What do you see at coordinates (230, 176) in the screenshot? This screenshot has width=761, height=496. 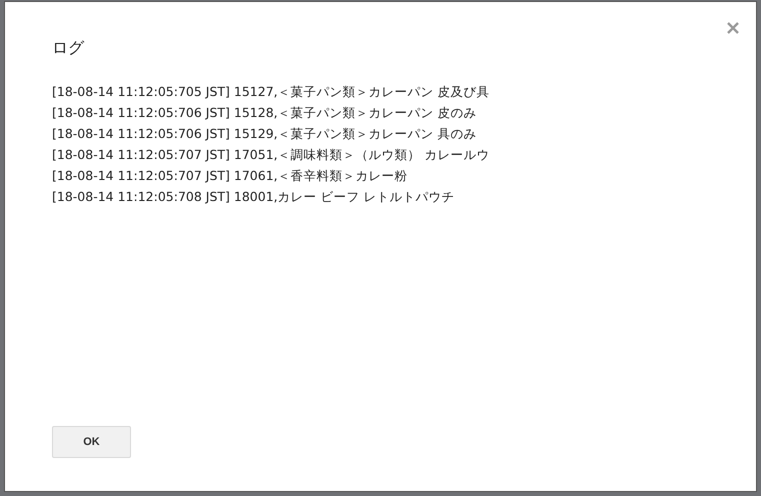 I see `log-line: [18-08-14 11:12:05:707 JST] 17061,＜香辛料類＞カレー粉` at bounding box center [230, 176].